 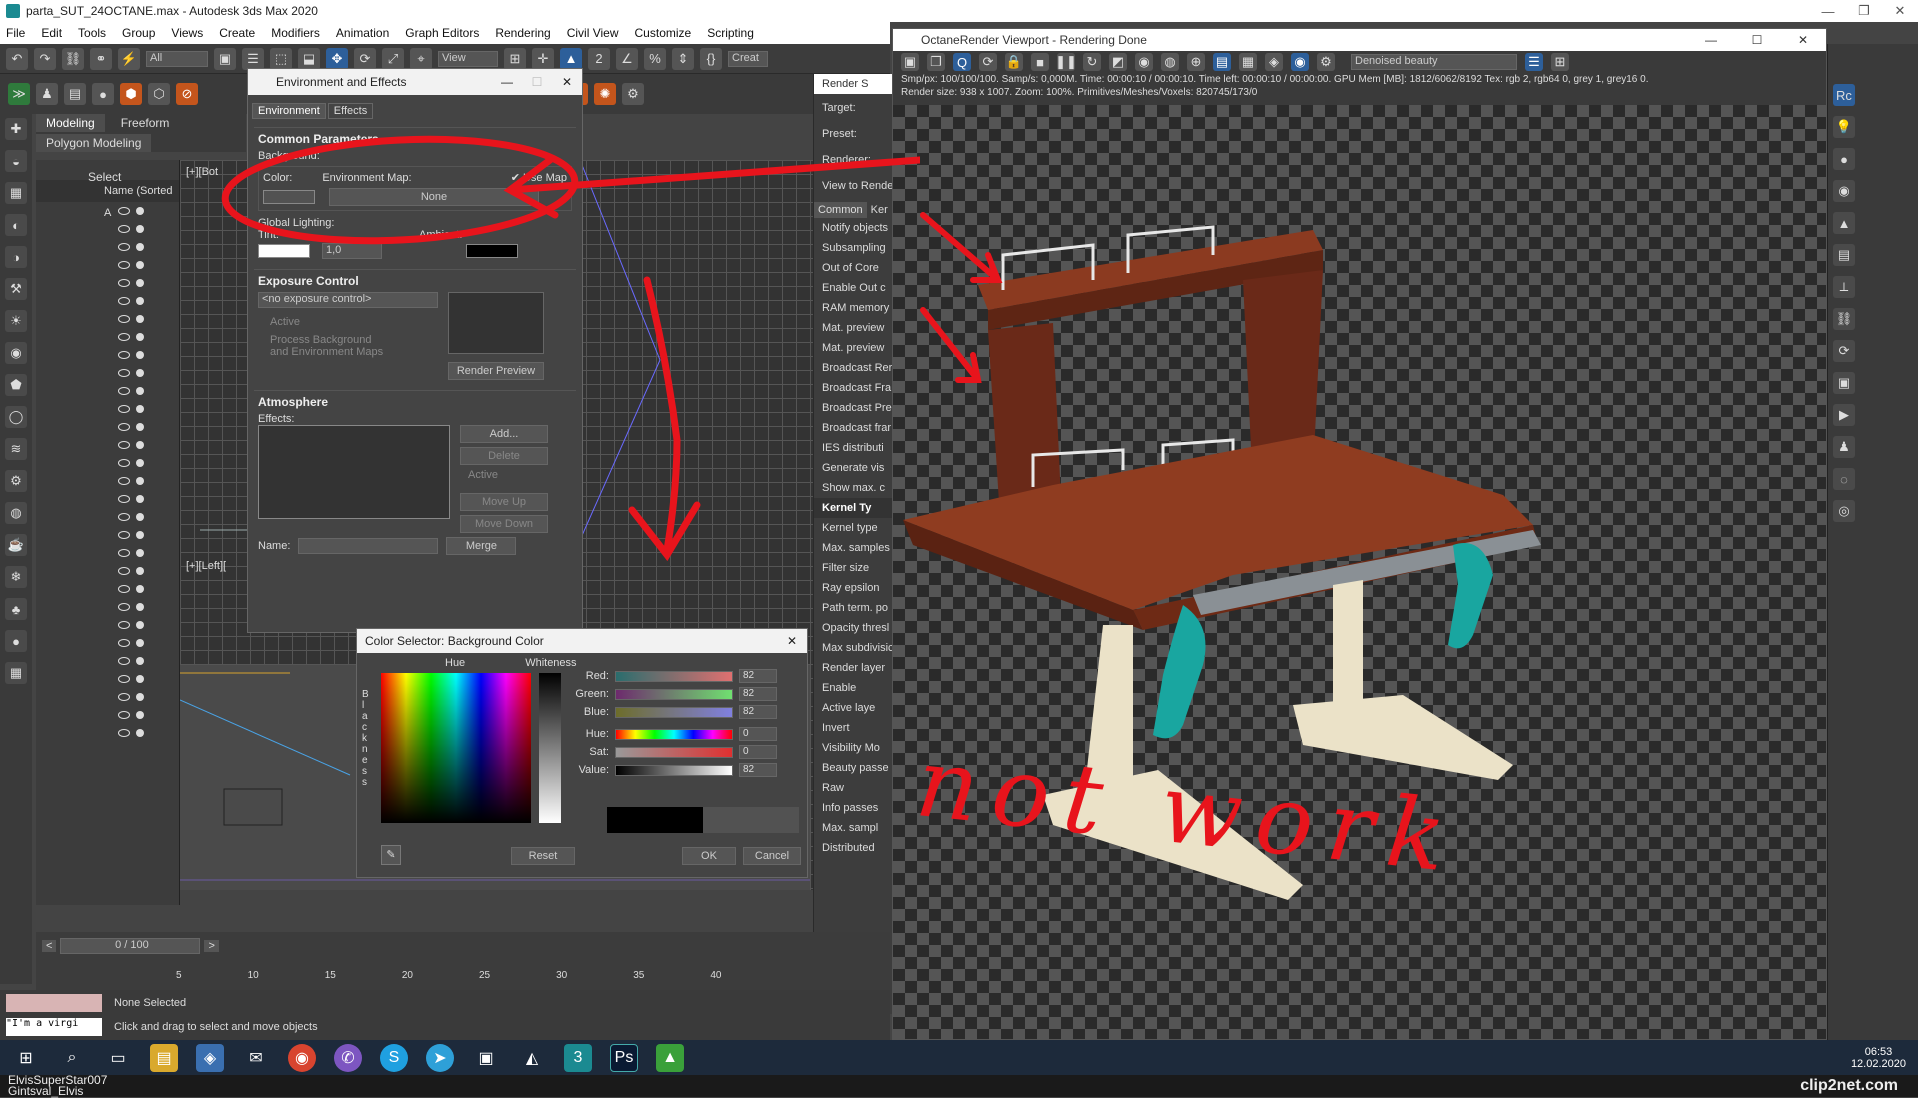 I want to click on octane-tools-icon: ⚙, so click(x=633, y=94).